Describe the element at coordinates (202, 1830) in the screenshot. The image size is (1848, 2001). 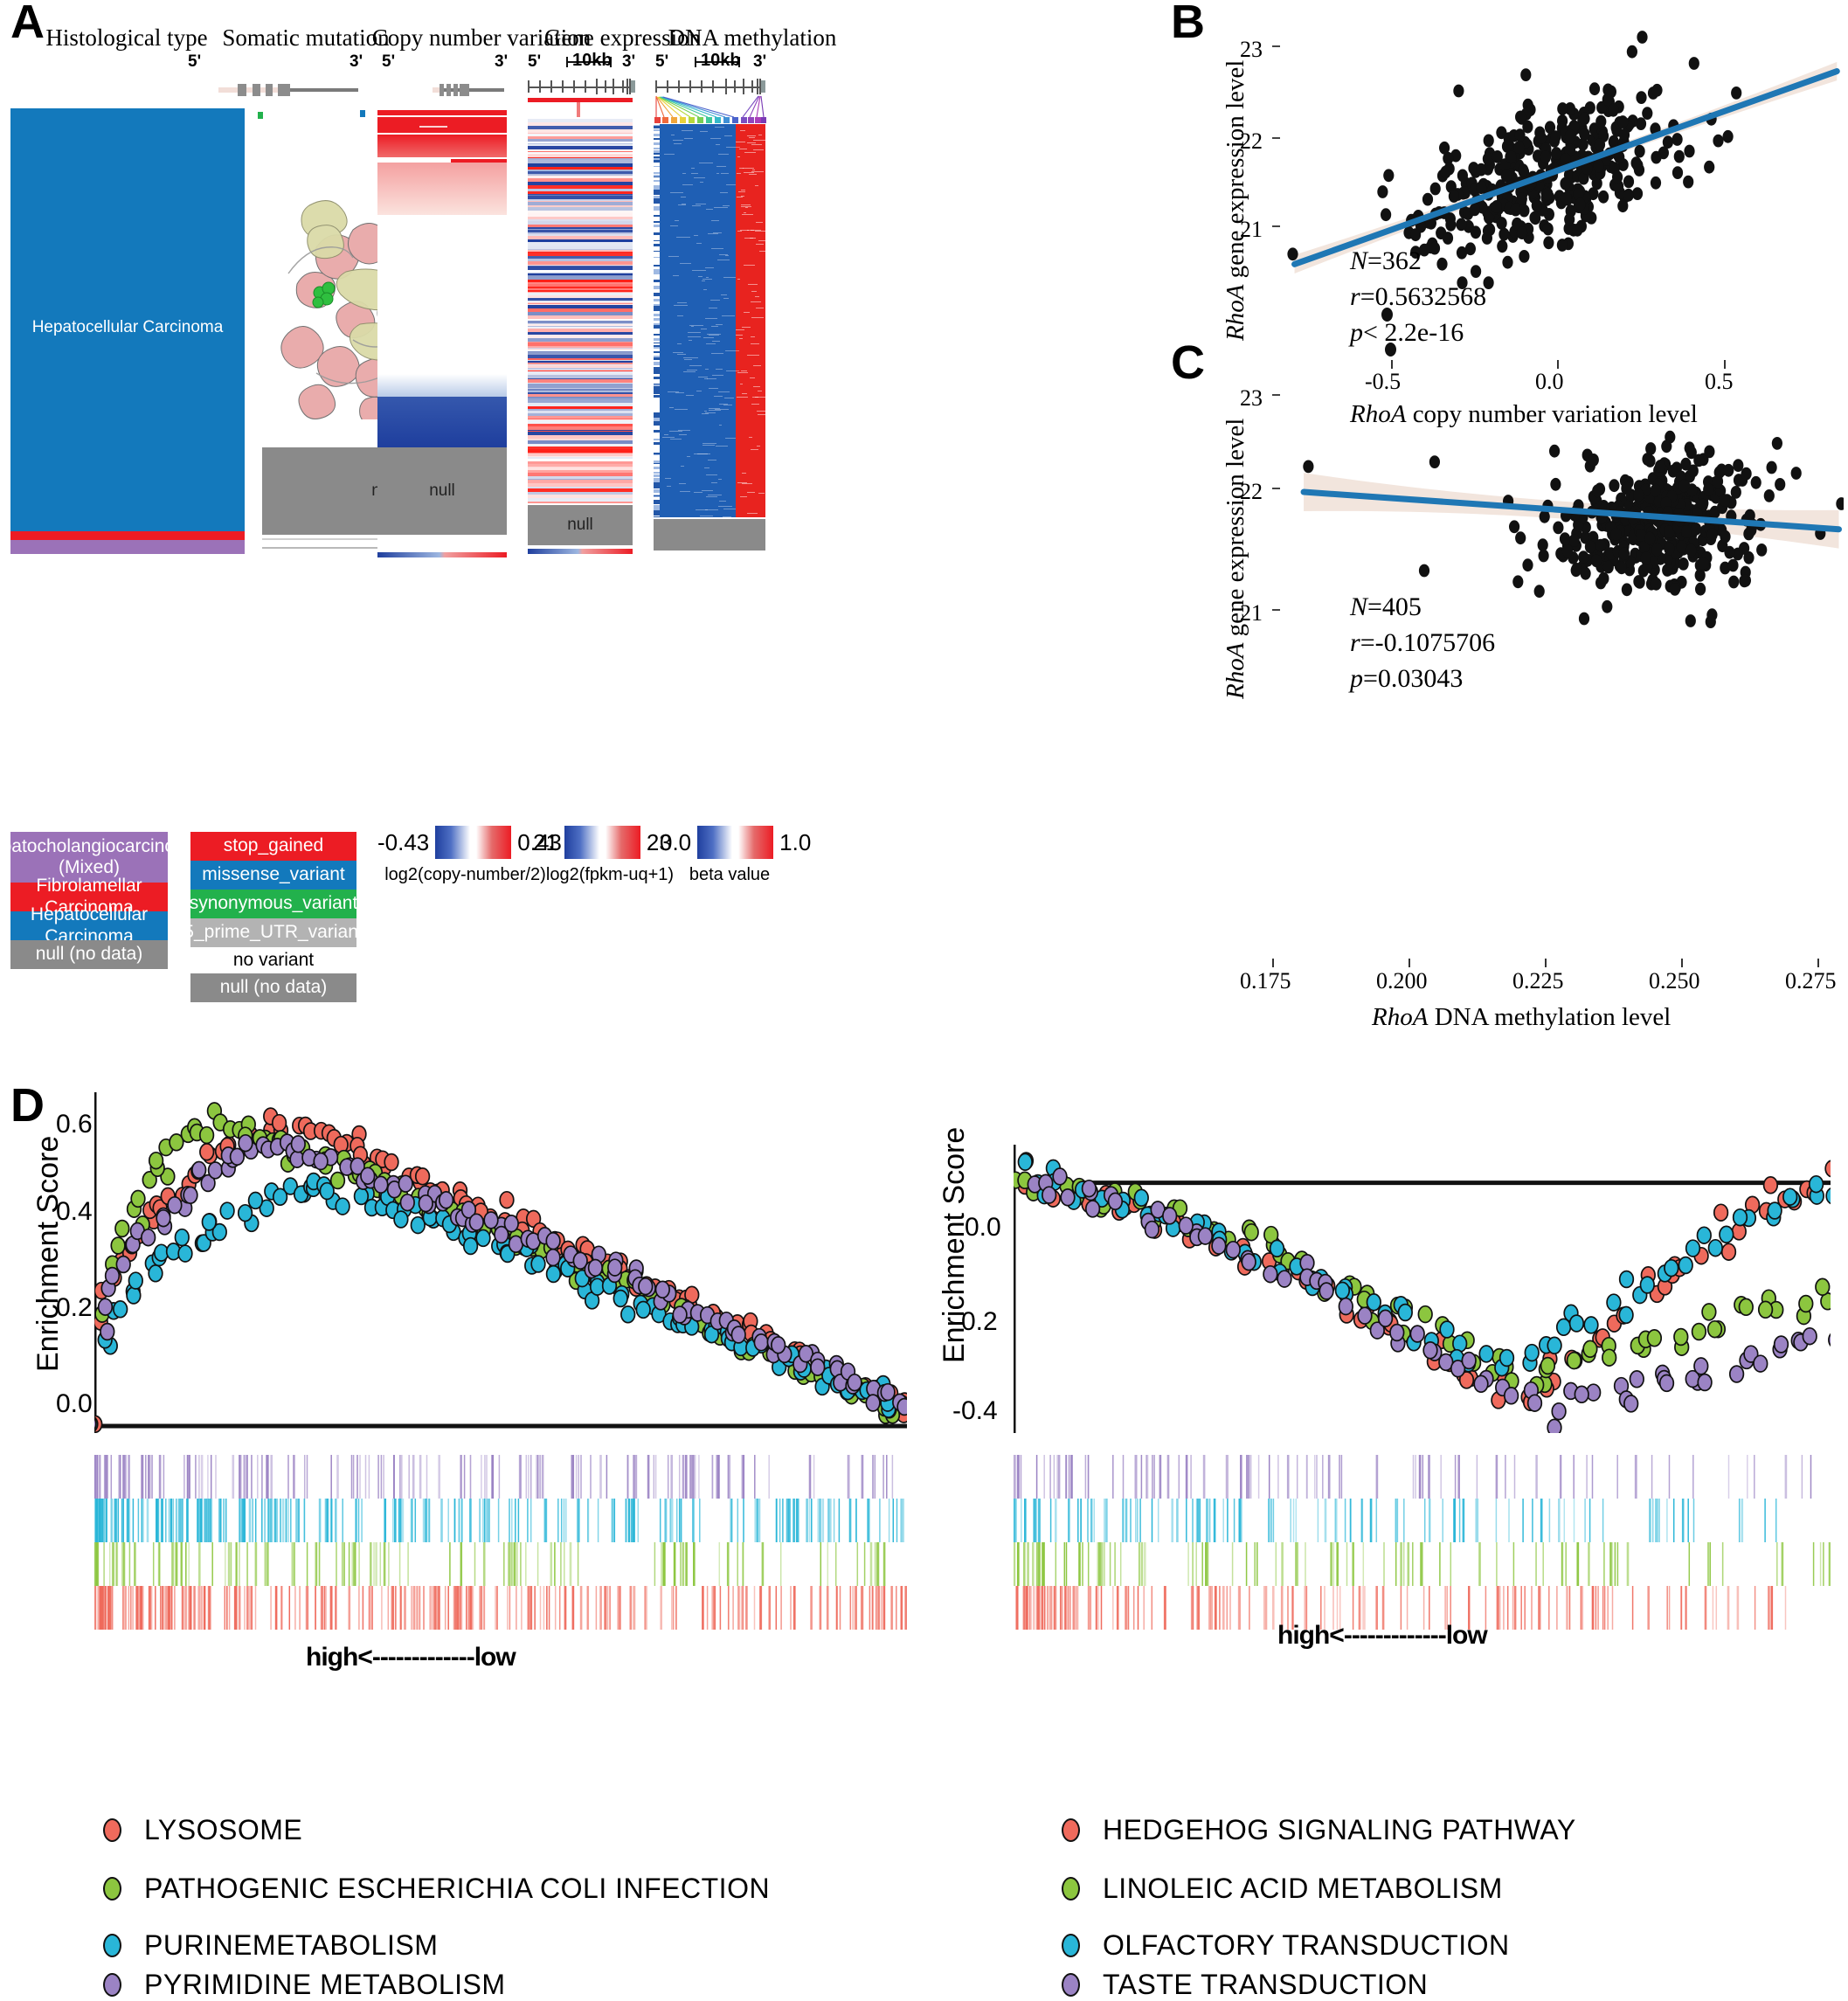
I see `legend-d-left-item-0: LYSOSOME` at that location.